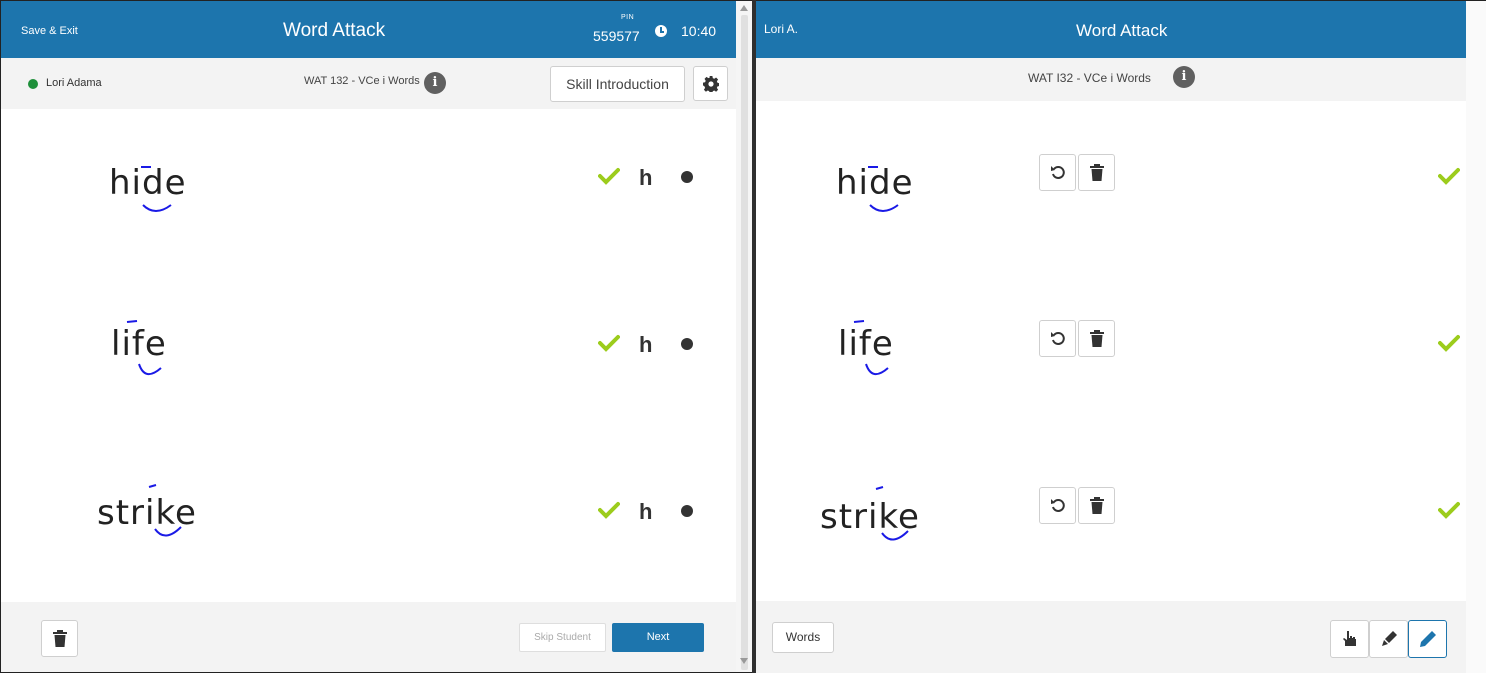 Image resolution: width=1486 pixels, height=673 pixels. Describe the element at coordinates (658, 637) in the screenshot. I see `next-button: Next` at that location.